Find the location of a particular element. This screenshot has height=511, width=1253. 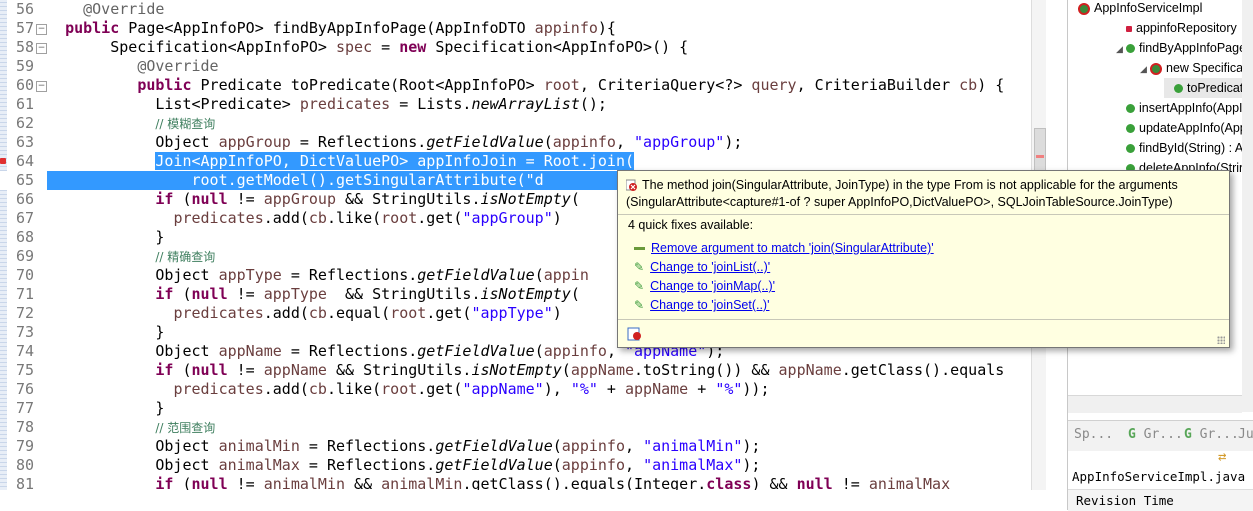

outline-item: findById(String) : AppInfoPO is located at coordinates (1184, 148).